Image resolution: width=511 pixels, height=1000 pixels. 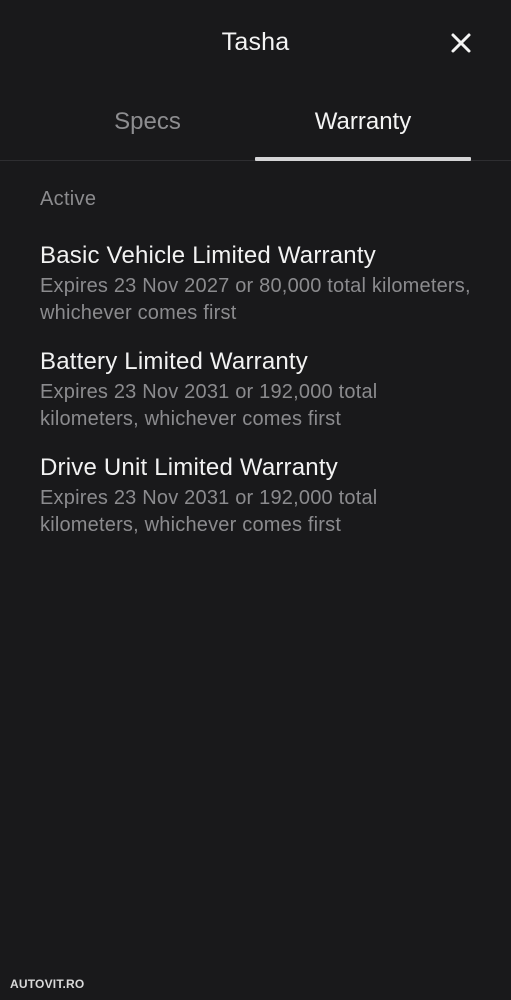 I want to click on close-button, so click(x=461, y=43).